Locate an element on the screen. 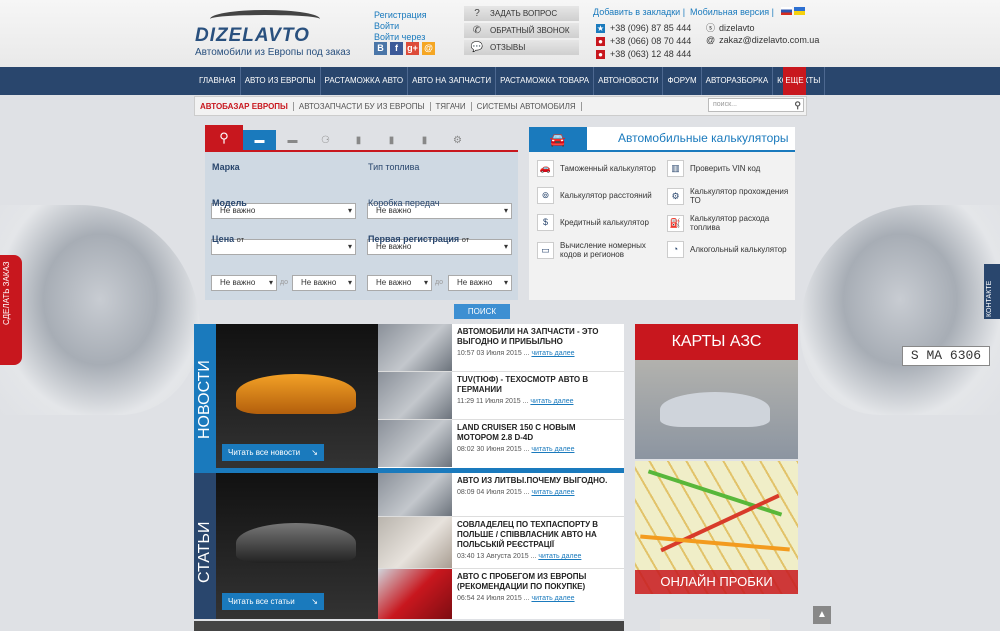 The width and height of the screenshot is (1000, 631). vin-check-link: ▥ Проверить VIN код is located at coordinates (729, 168).